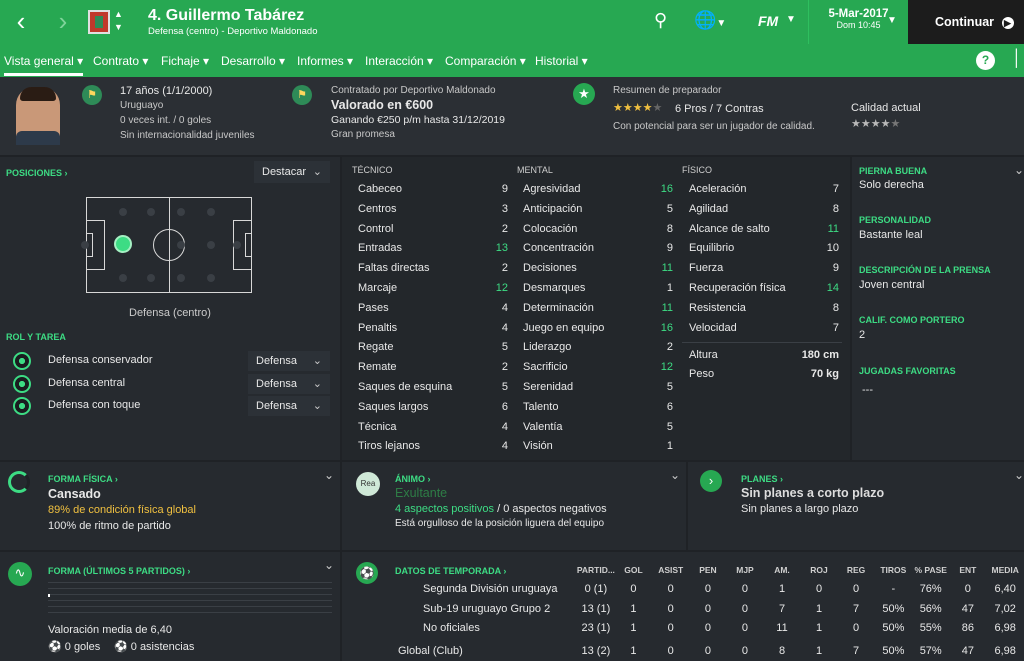  What do you see at coordinates (778, 22) in the screenshot?
I see `fm-menu-button: FM ▼` at bounding box center [778, 22].